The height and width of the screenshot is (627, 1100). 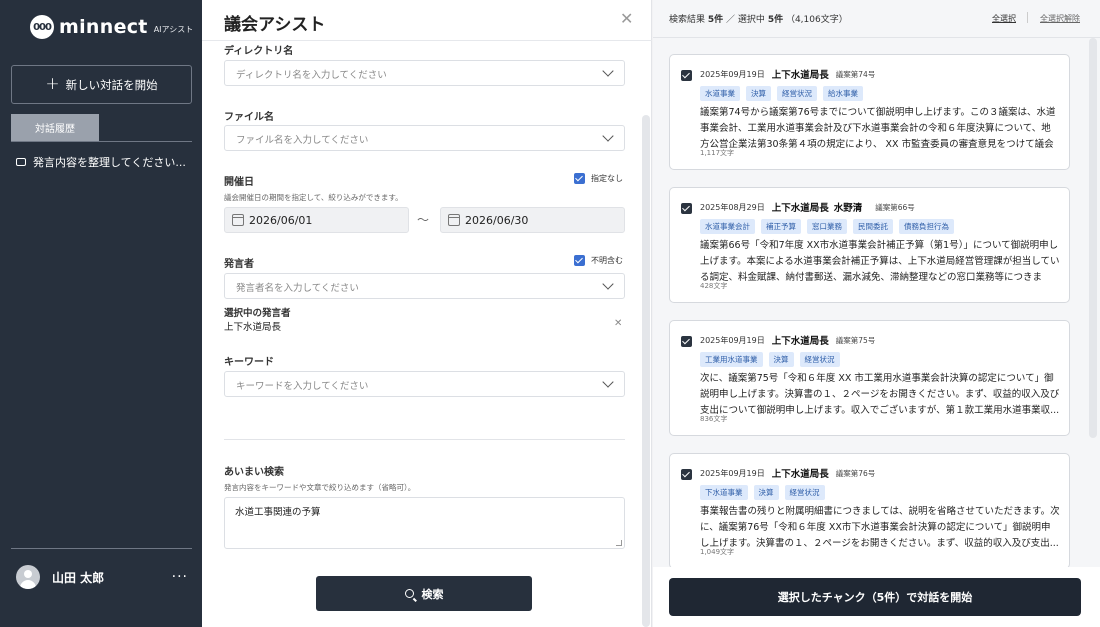 What do you see at coordinates (427, 20) in the screenshot?
I see `panel-header: 議会アシスト ✕` at bounding box center [427, 20].